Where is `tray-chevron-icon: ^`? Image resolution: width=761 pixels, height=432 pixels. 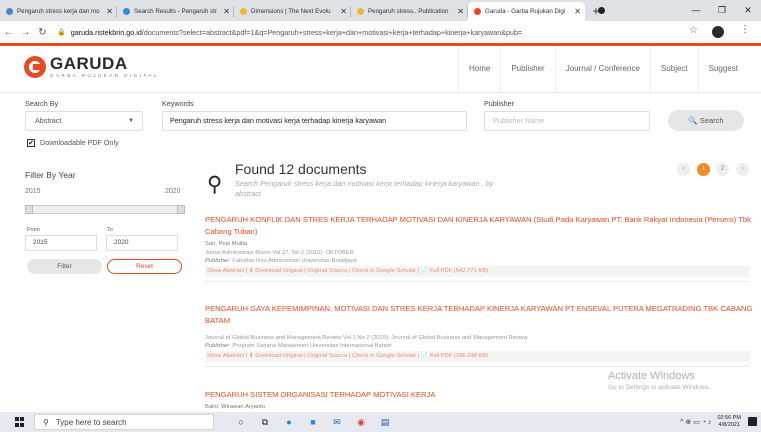
tray-chevron-icon: ^ is located at coordinates (681, 422).